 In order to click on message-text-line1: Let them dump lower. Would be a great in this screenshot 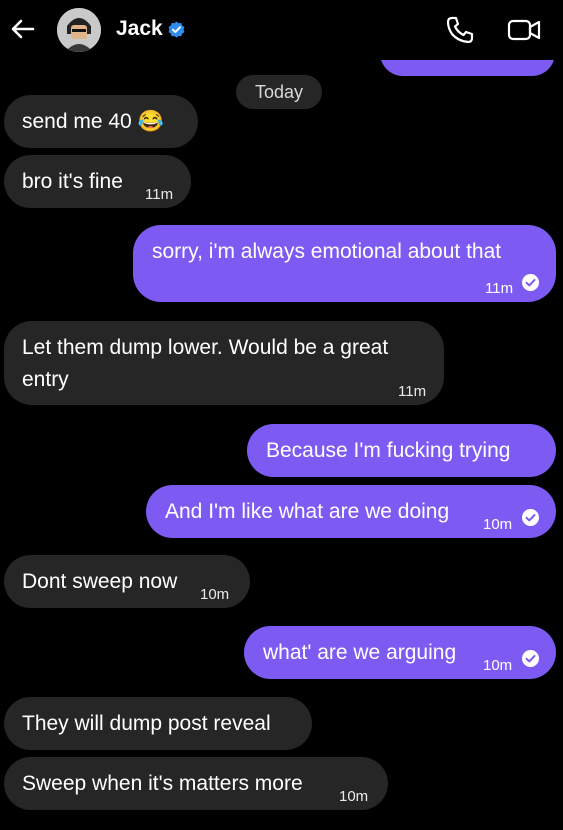, I will do `click(205, 347)`.